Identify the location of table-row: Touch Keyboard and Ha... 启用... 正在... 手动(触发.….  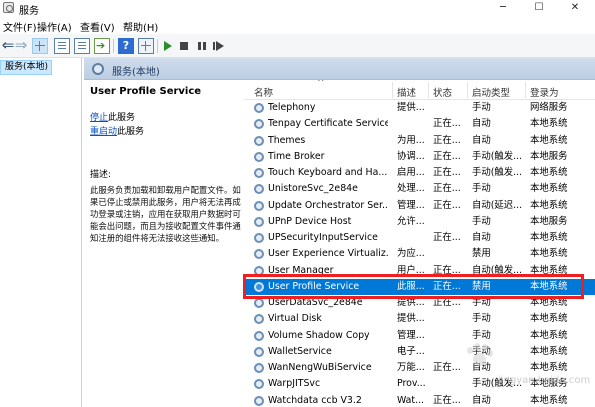
(419, 173).